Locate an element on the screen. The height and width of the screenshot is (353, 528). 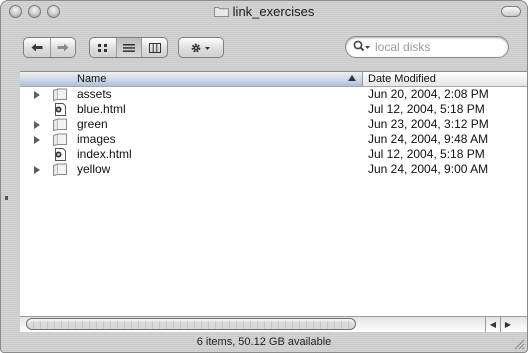
window-title: link_exercises is located at coordinates (273, 11).